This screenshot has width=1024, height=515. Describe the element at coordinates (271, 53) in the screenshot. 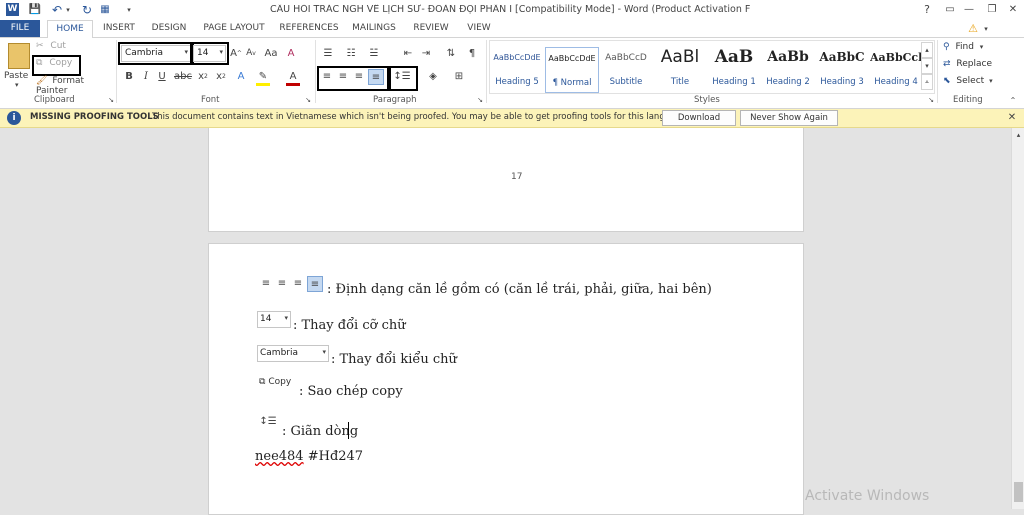

I see `change-case-icon: Aa` at that location.